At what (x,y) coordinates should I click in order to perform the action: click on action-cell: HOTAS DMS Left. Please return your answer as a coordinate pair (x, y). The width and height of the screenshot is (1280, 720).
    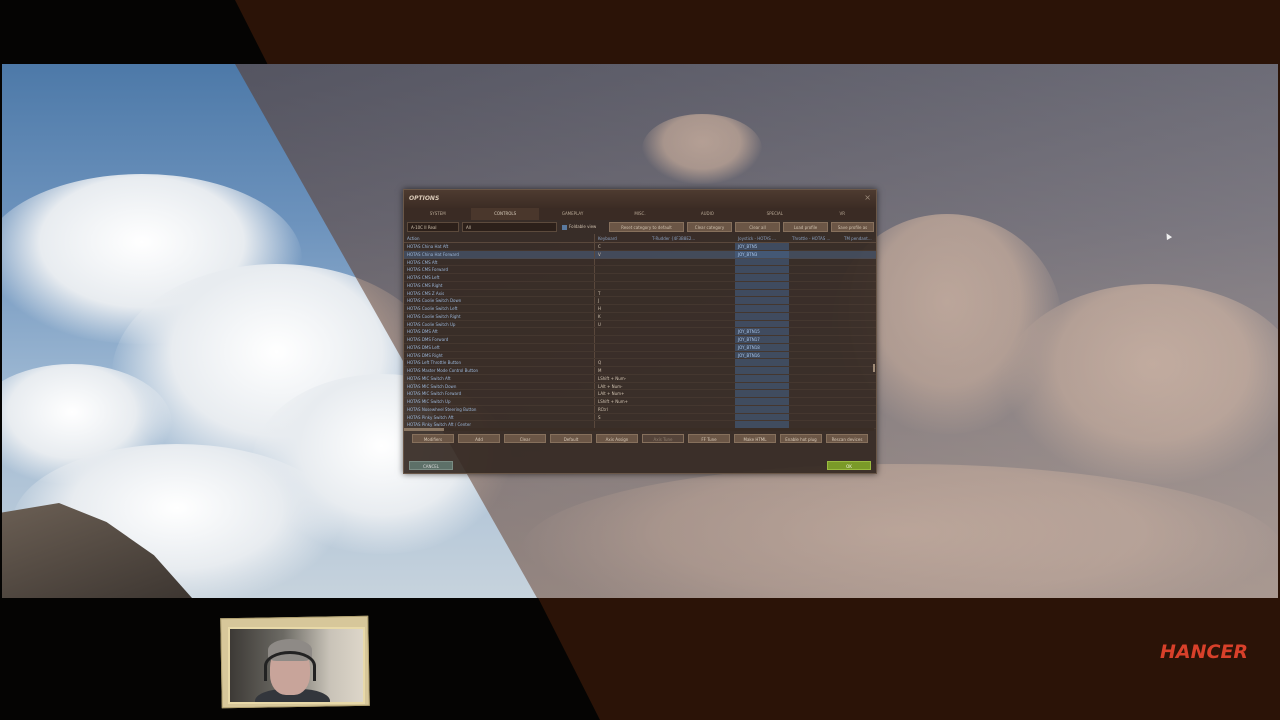
    Looking at the image, I should click on (499, 347).